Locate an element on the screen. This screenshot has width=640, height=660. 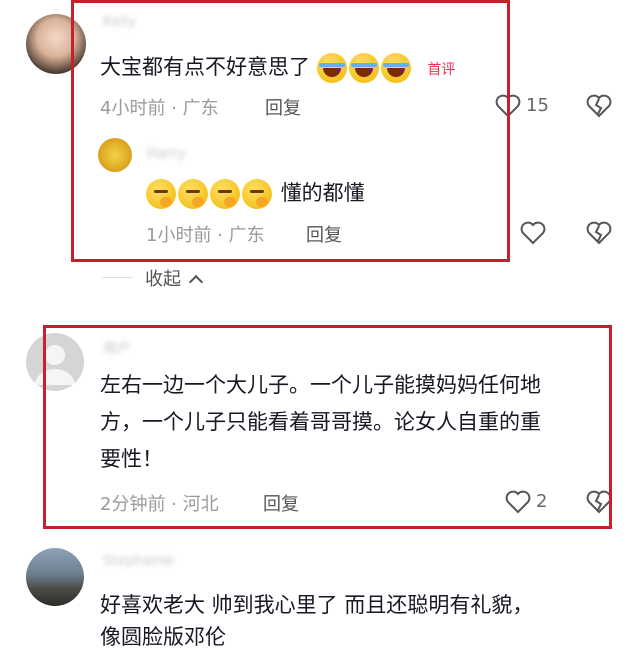
avatar is located at coordinates (55, 577).